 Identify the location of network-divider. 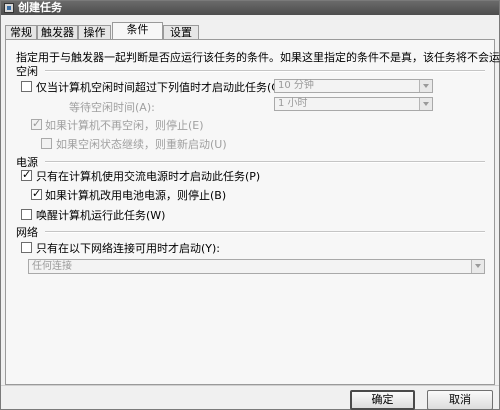
(265, 232).